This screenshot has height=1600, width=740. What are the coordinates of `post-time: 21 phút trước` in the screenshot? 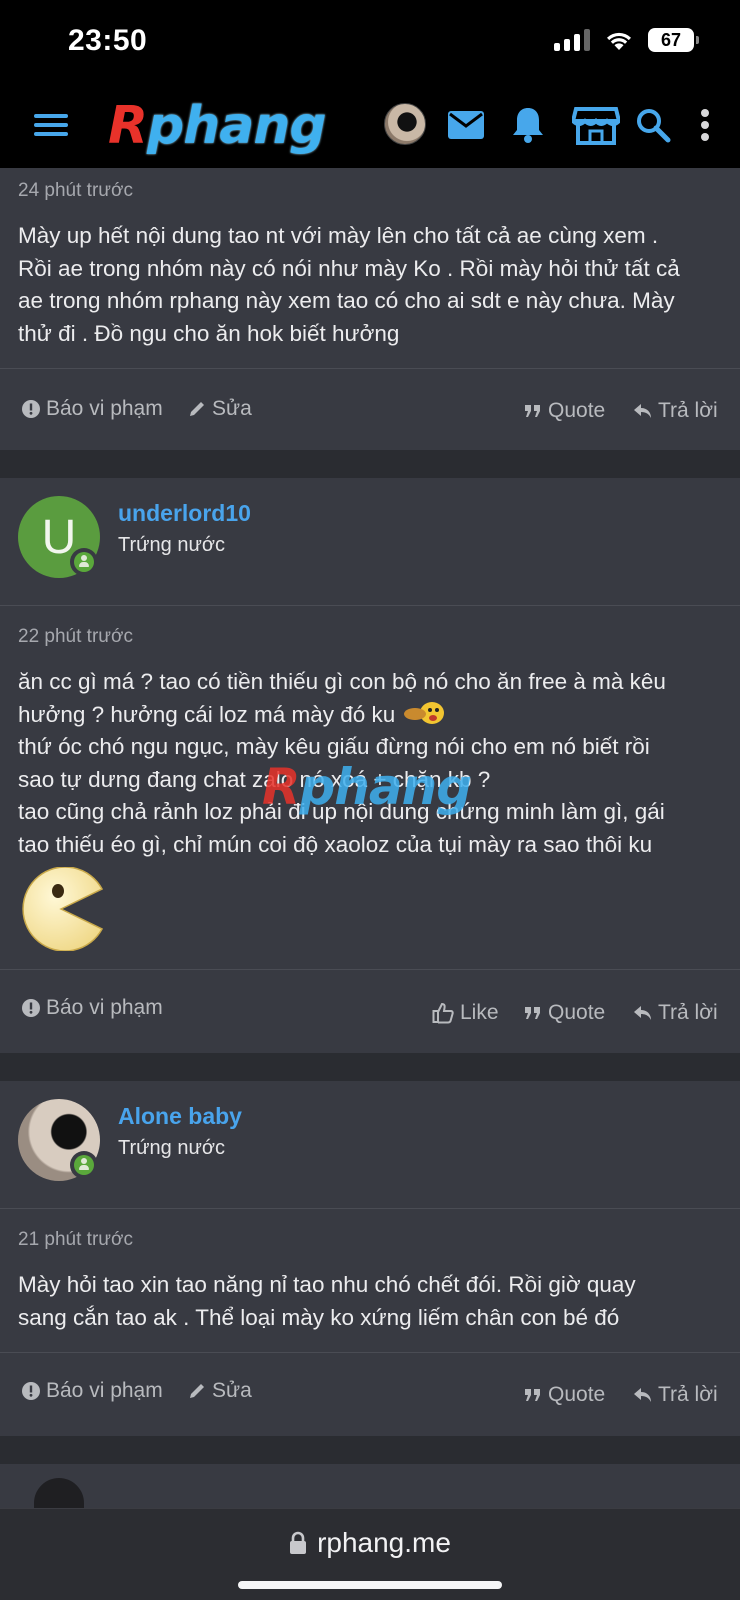 It's located at (370, 1240).